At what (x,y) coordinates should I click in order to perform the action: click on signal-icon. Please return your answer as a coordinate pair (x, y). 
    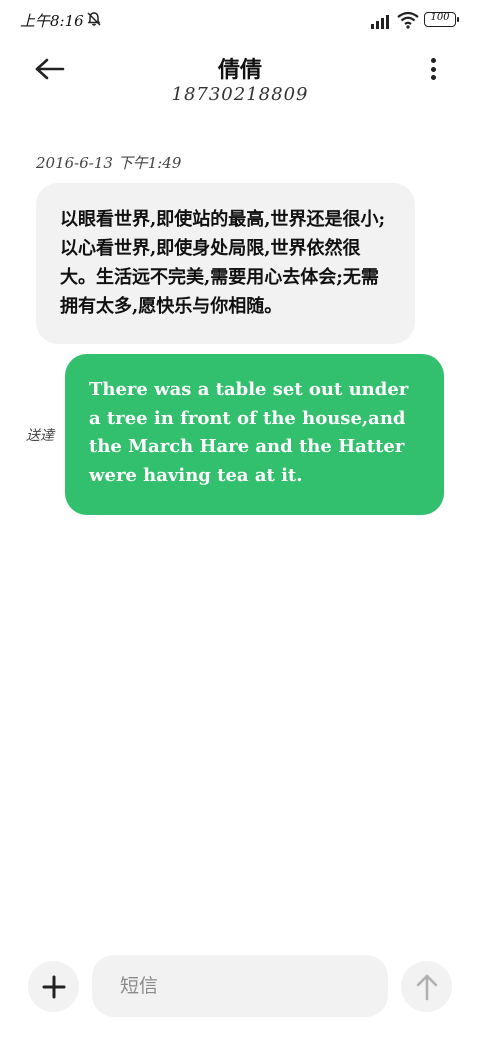
    Looking at the image, I should click on (380, 22).